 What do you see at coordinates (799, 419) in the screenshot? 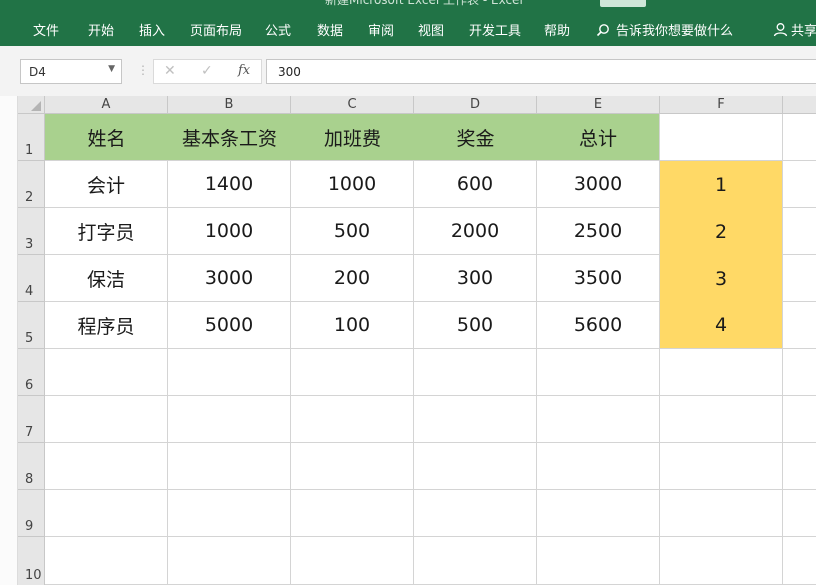
I see `cell-g7` at bounding box center [799, 419].